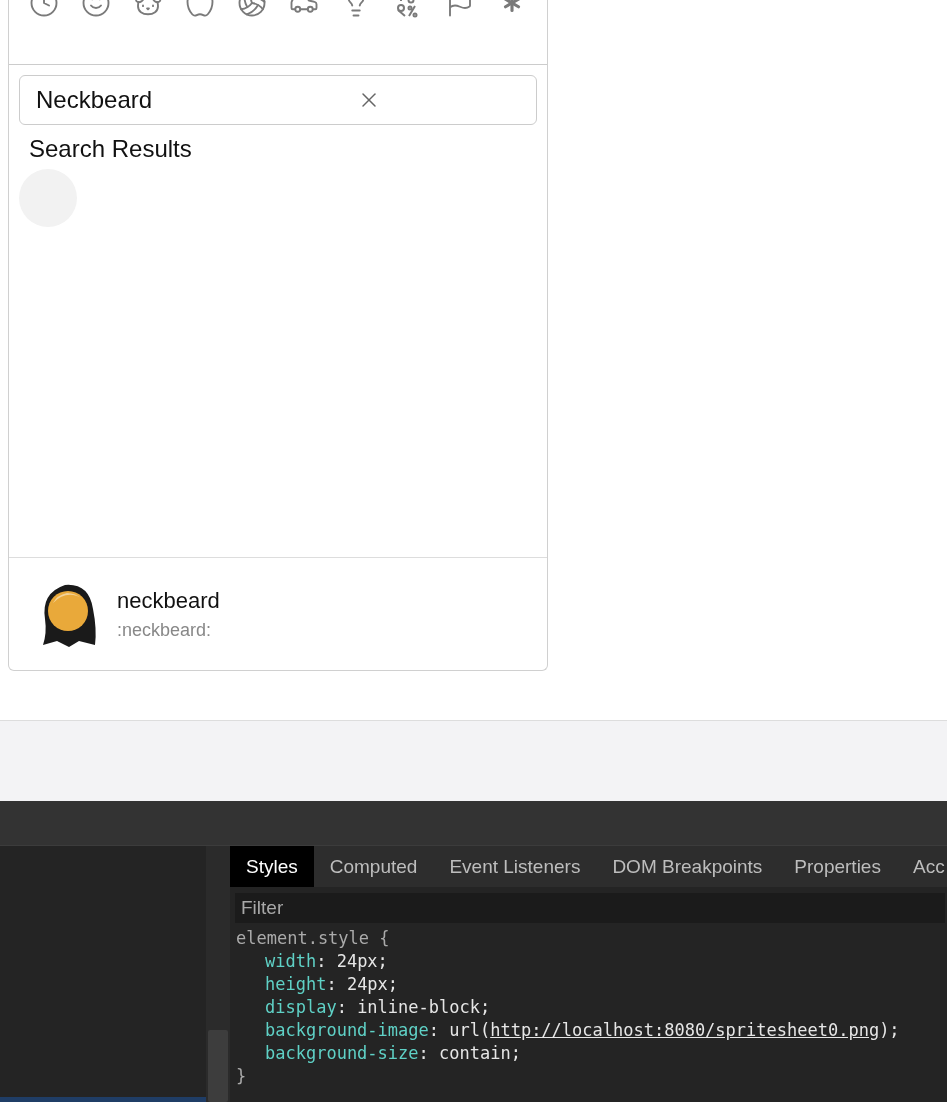  Describe the element at coordinates (459, 1030) in the screenshot. I see `css-value: : url(` at that location.